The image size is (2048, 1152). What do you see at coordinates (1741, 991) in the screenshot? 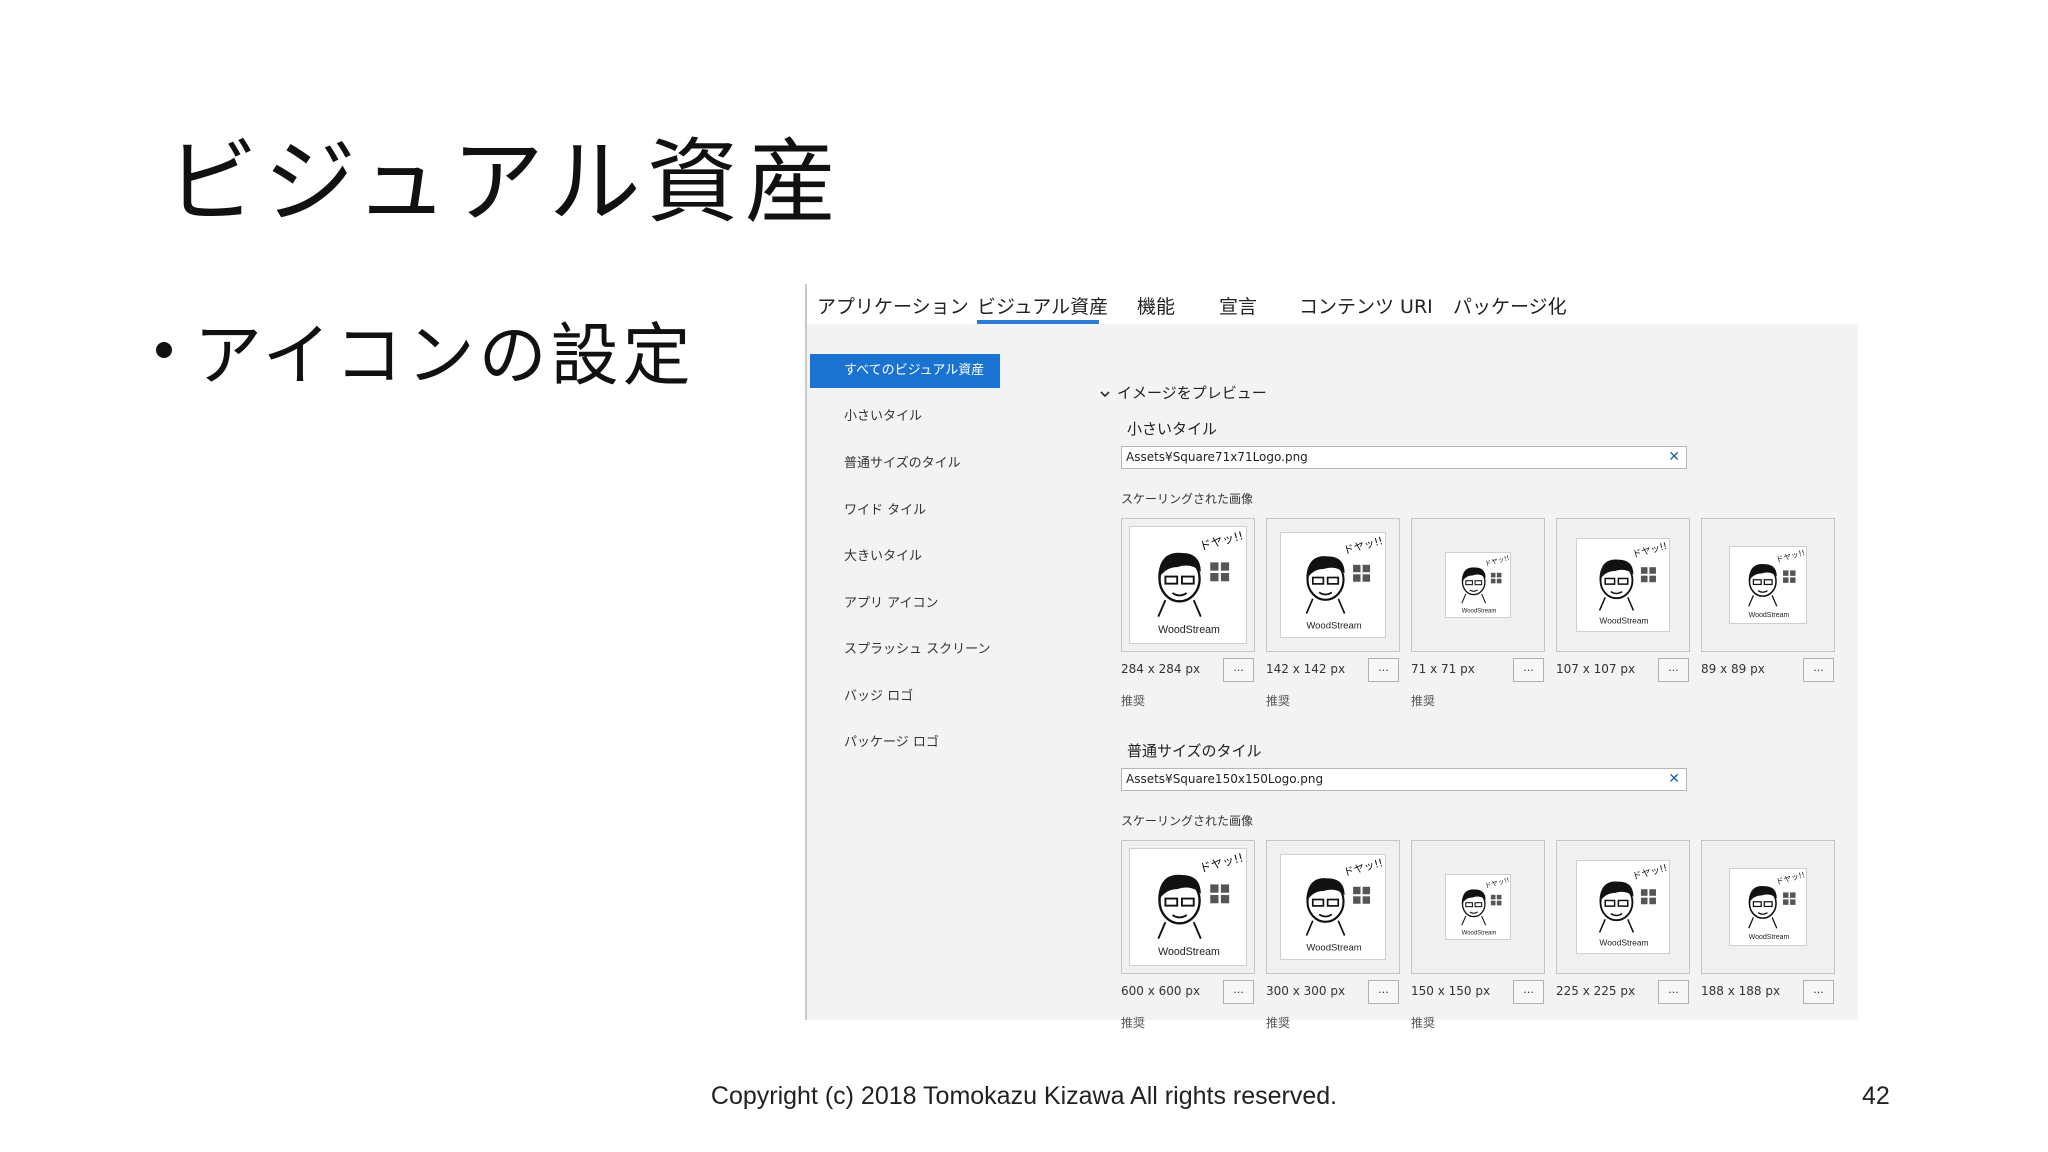
I see `image-size-label: 188 x 188 px` at bounding box center [1741, 991].